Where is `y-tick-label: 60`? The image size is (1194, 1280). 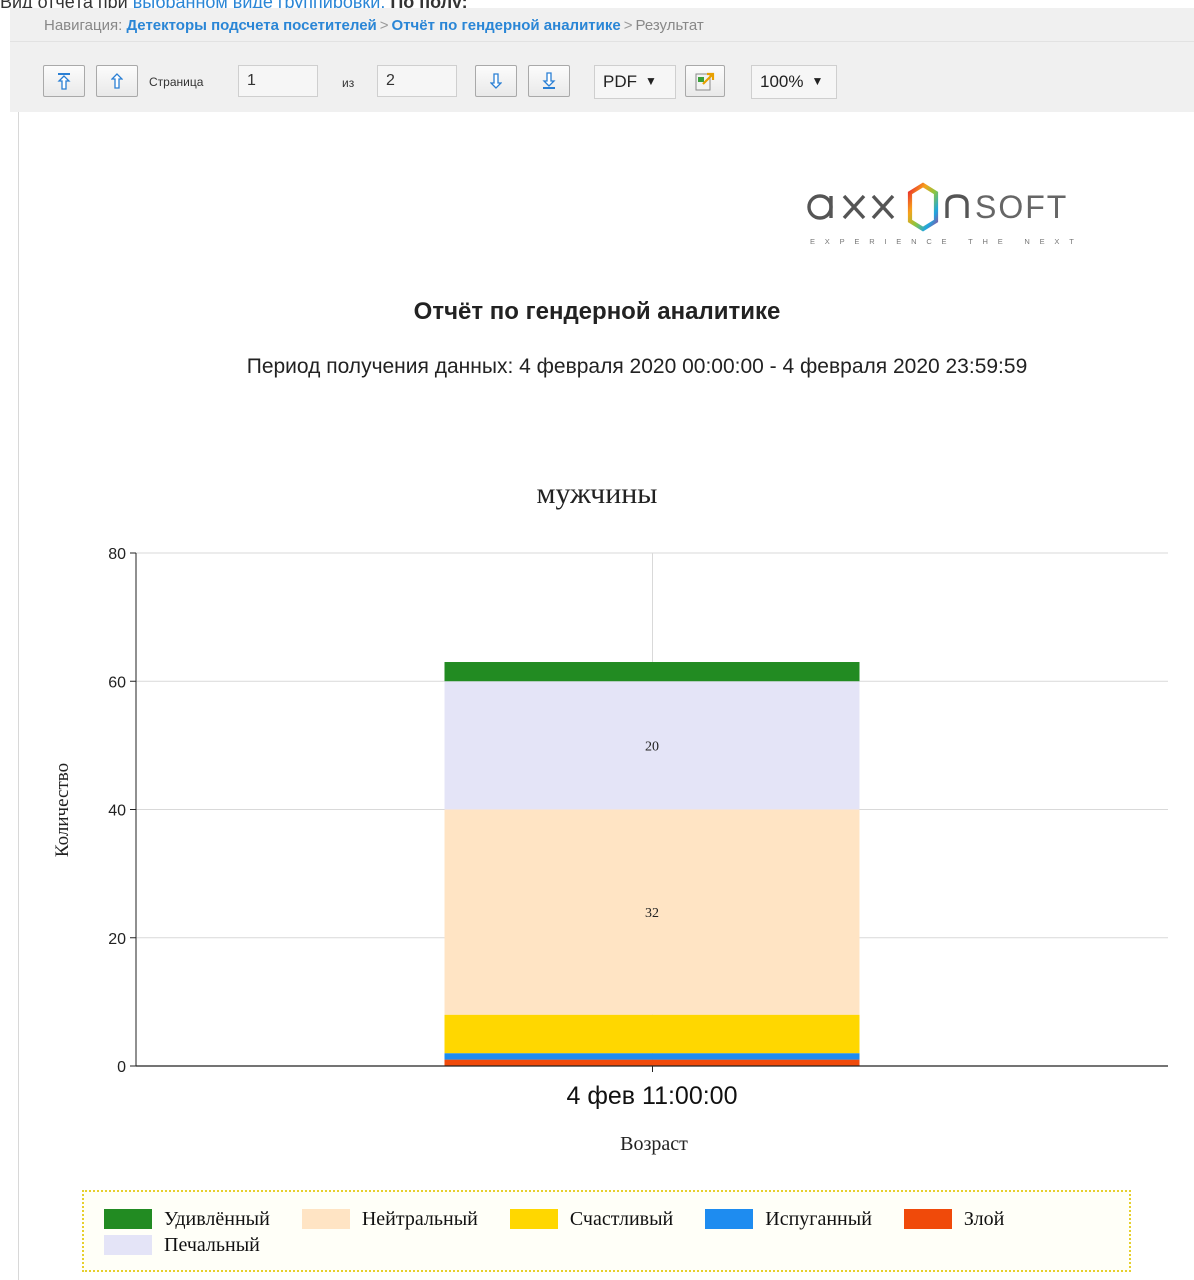
y-tick-label: 60 is located at coordinates (117, 682).